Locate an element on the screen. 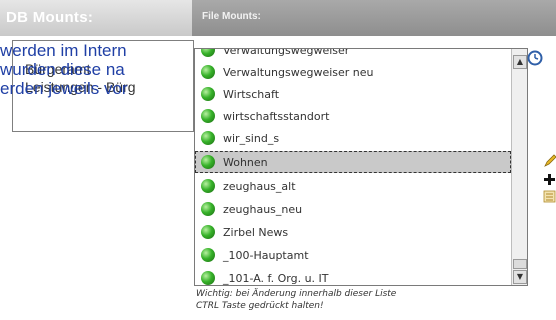 Image resolution: width=556 pixels, height=320 pixels. list-item: Verwaltungswegweiser is located at coordinates (353, 54).